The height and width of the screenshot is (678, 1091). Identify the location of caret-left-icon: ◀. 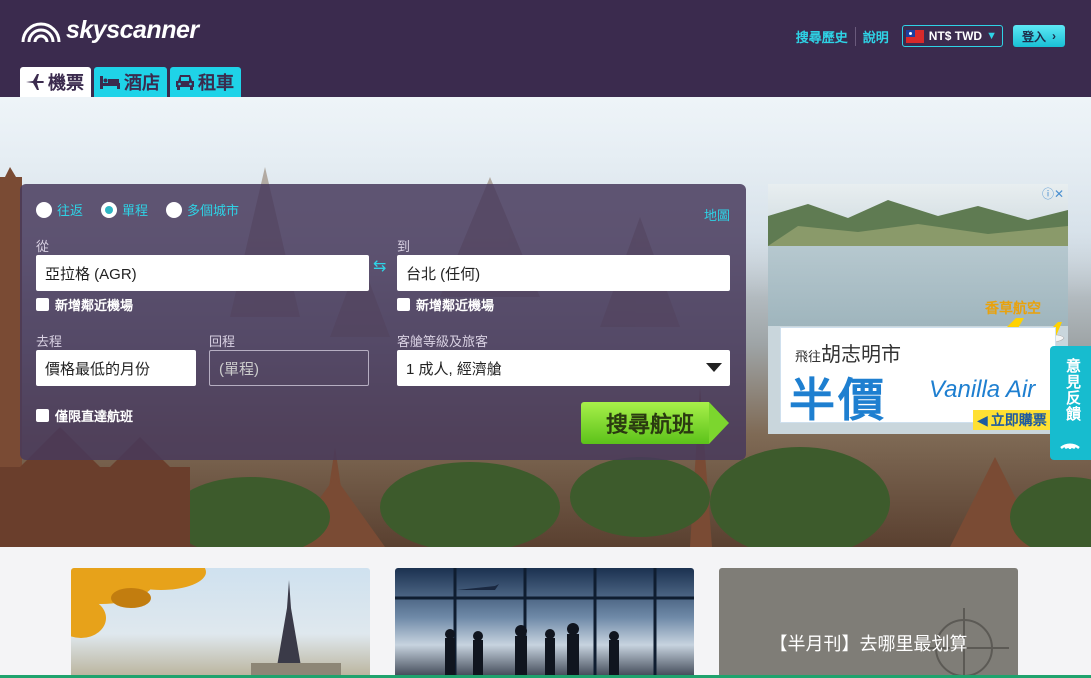
(982, 419).